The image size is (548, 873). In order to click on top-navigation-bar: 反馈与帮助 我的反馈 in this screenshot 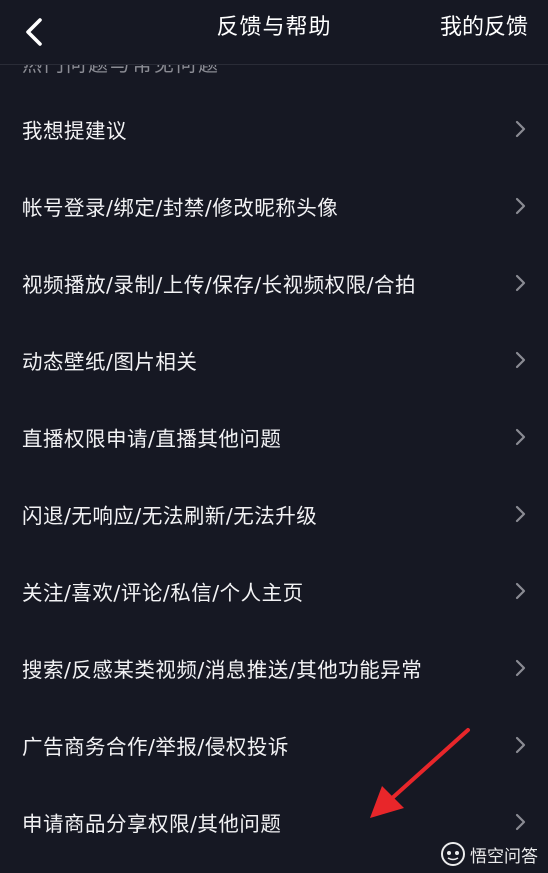, I will do `click(274, 32)`.